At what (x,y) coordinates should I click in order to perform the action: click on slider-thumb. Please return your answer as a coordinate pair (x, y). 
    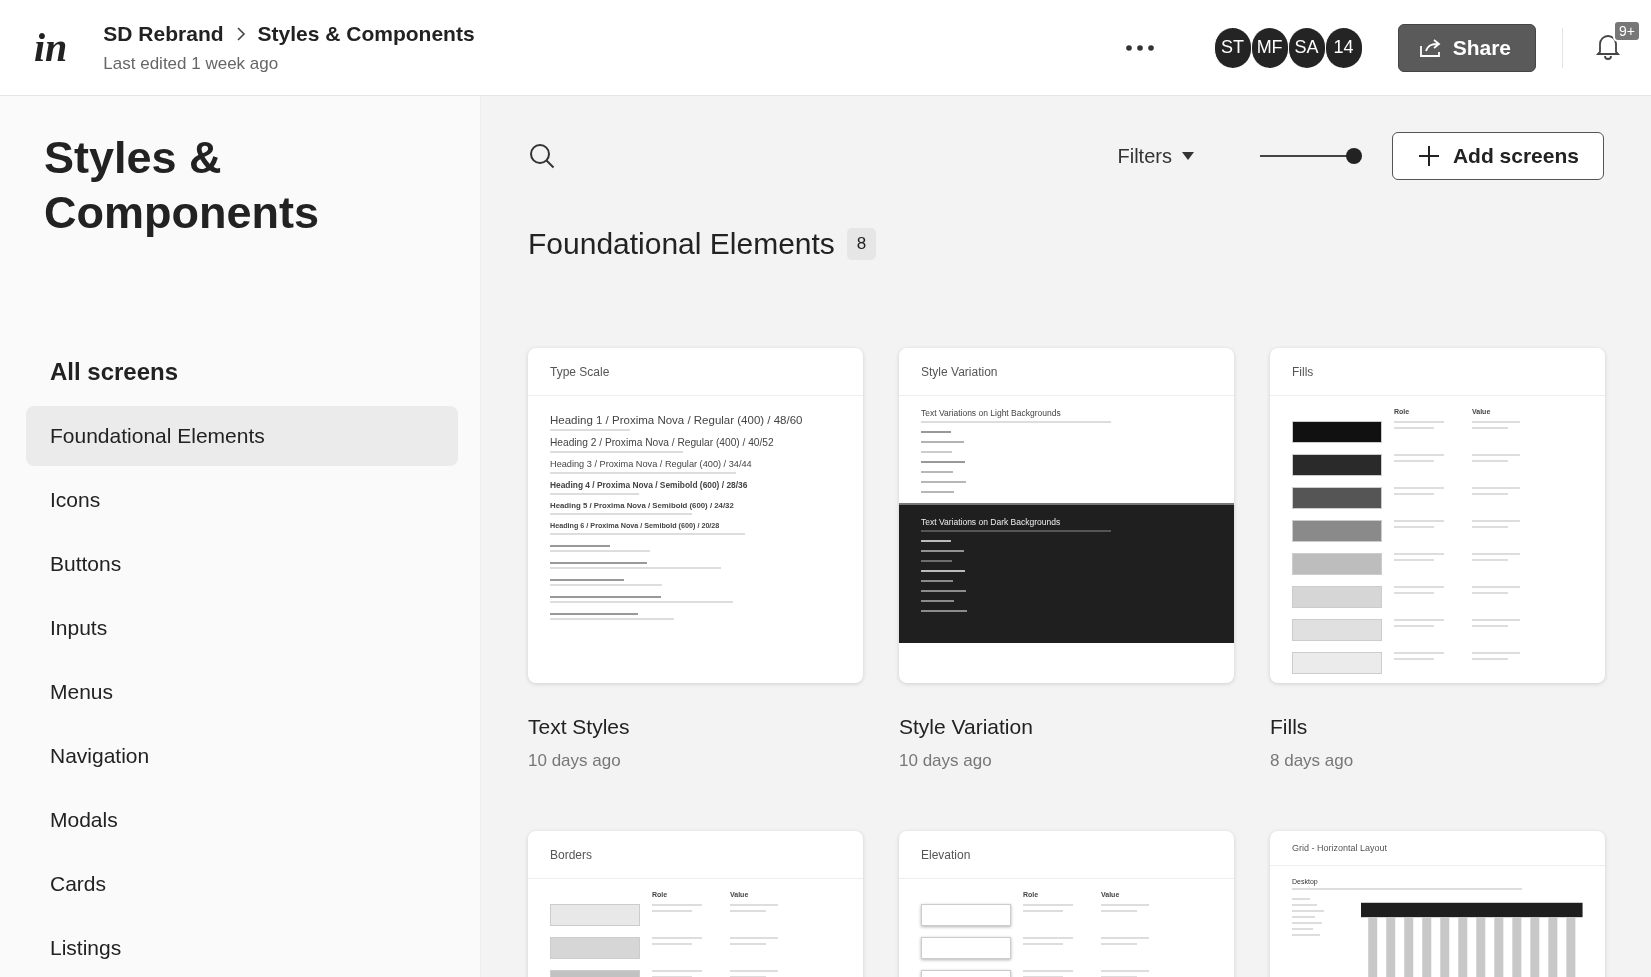
    Looking at the image, I should click on (1353, 156).